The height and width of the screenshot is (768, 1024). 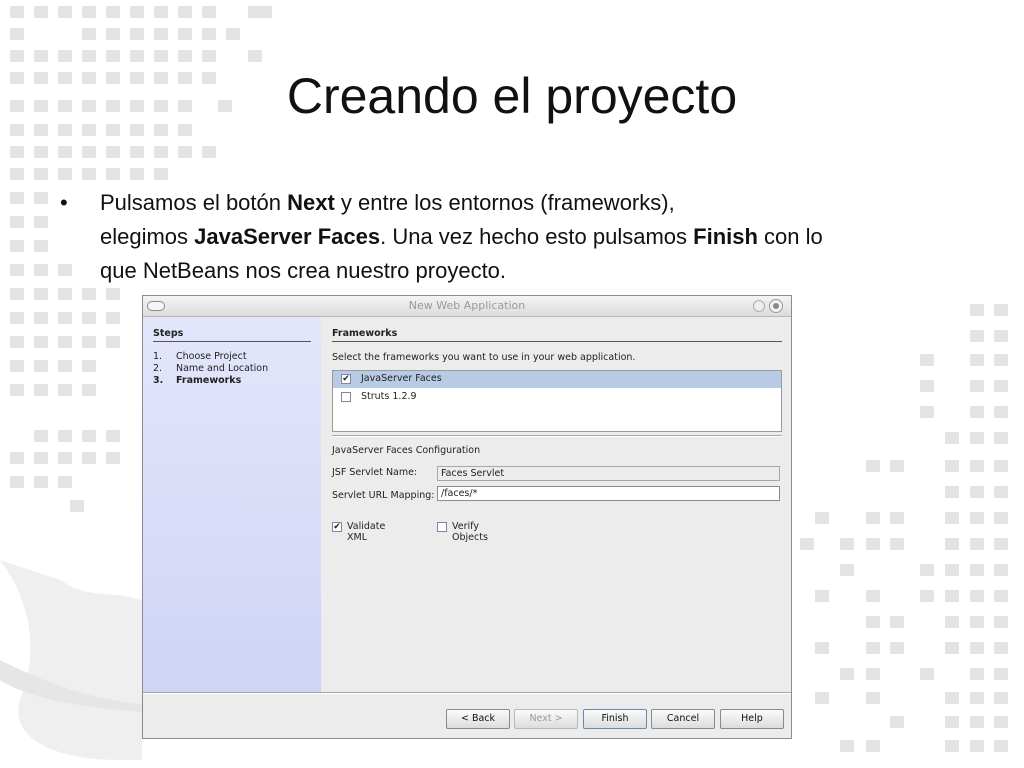 I want to click on jsf-config-heading: JavaServer Faces Configuration, so click(x=406, y=450).